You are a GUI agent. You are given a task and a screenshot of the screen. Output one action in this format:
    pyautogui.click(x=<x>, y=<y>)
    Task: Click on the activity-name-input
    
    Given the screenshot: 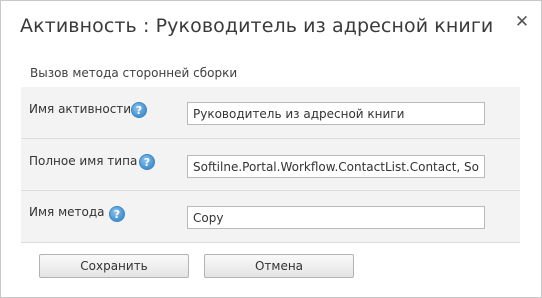 What is the action you would take?
    pyautogui.click(x=336, y=113)
    